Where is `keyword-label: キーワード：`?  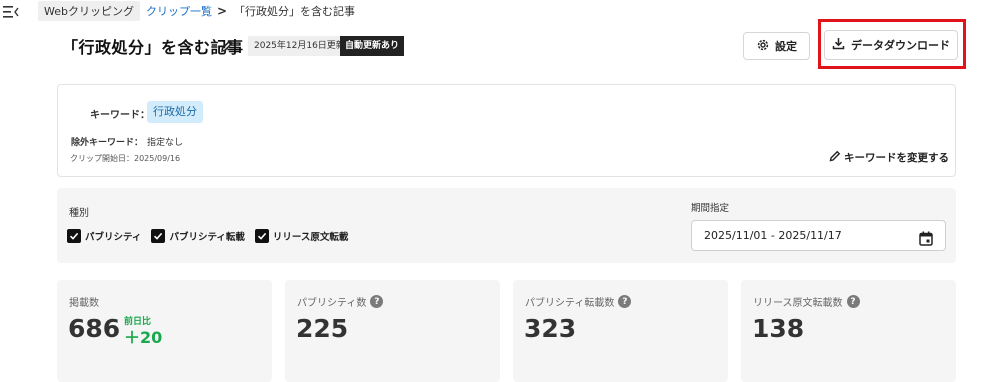
keyword-label: キーワード： is located at coordinates (120, 115).